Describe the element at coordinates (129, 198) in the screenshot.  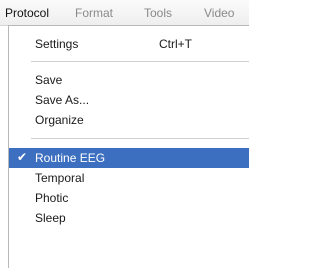
I see `menu-item-photic: Photic` at that location.